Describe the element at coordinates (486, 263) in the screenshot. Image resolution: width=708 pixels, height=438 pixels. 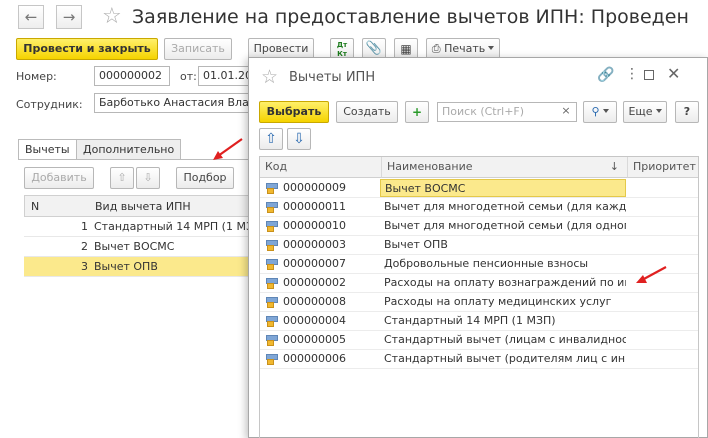
I see `item-name: Добровольные пенсионные взносы` at that location.